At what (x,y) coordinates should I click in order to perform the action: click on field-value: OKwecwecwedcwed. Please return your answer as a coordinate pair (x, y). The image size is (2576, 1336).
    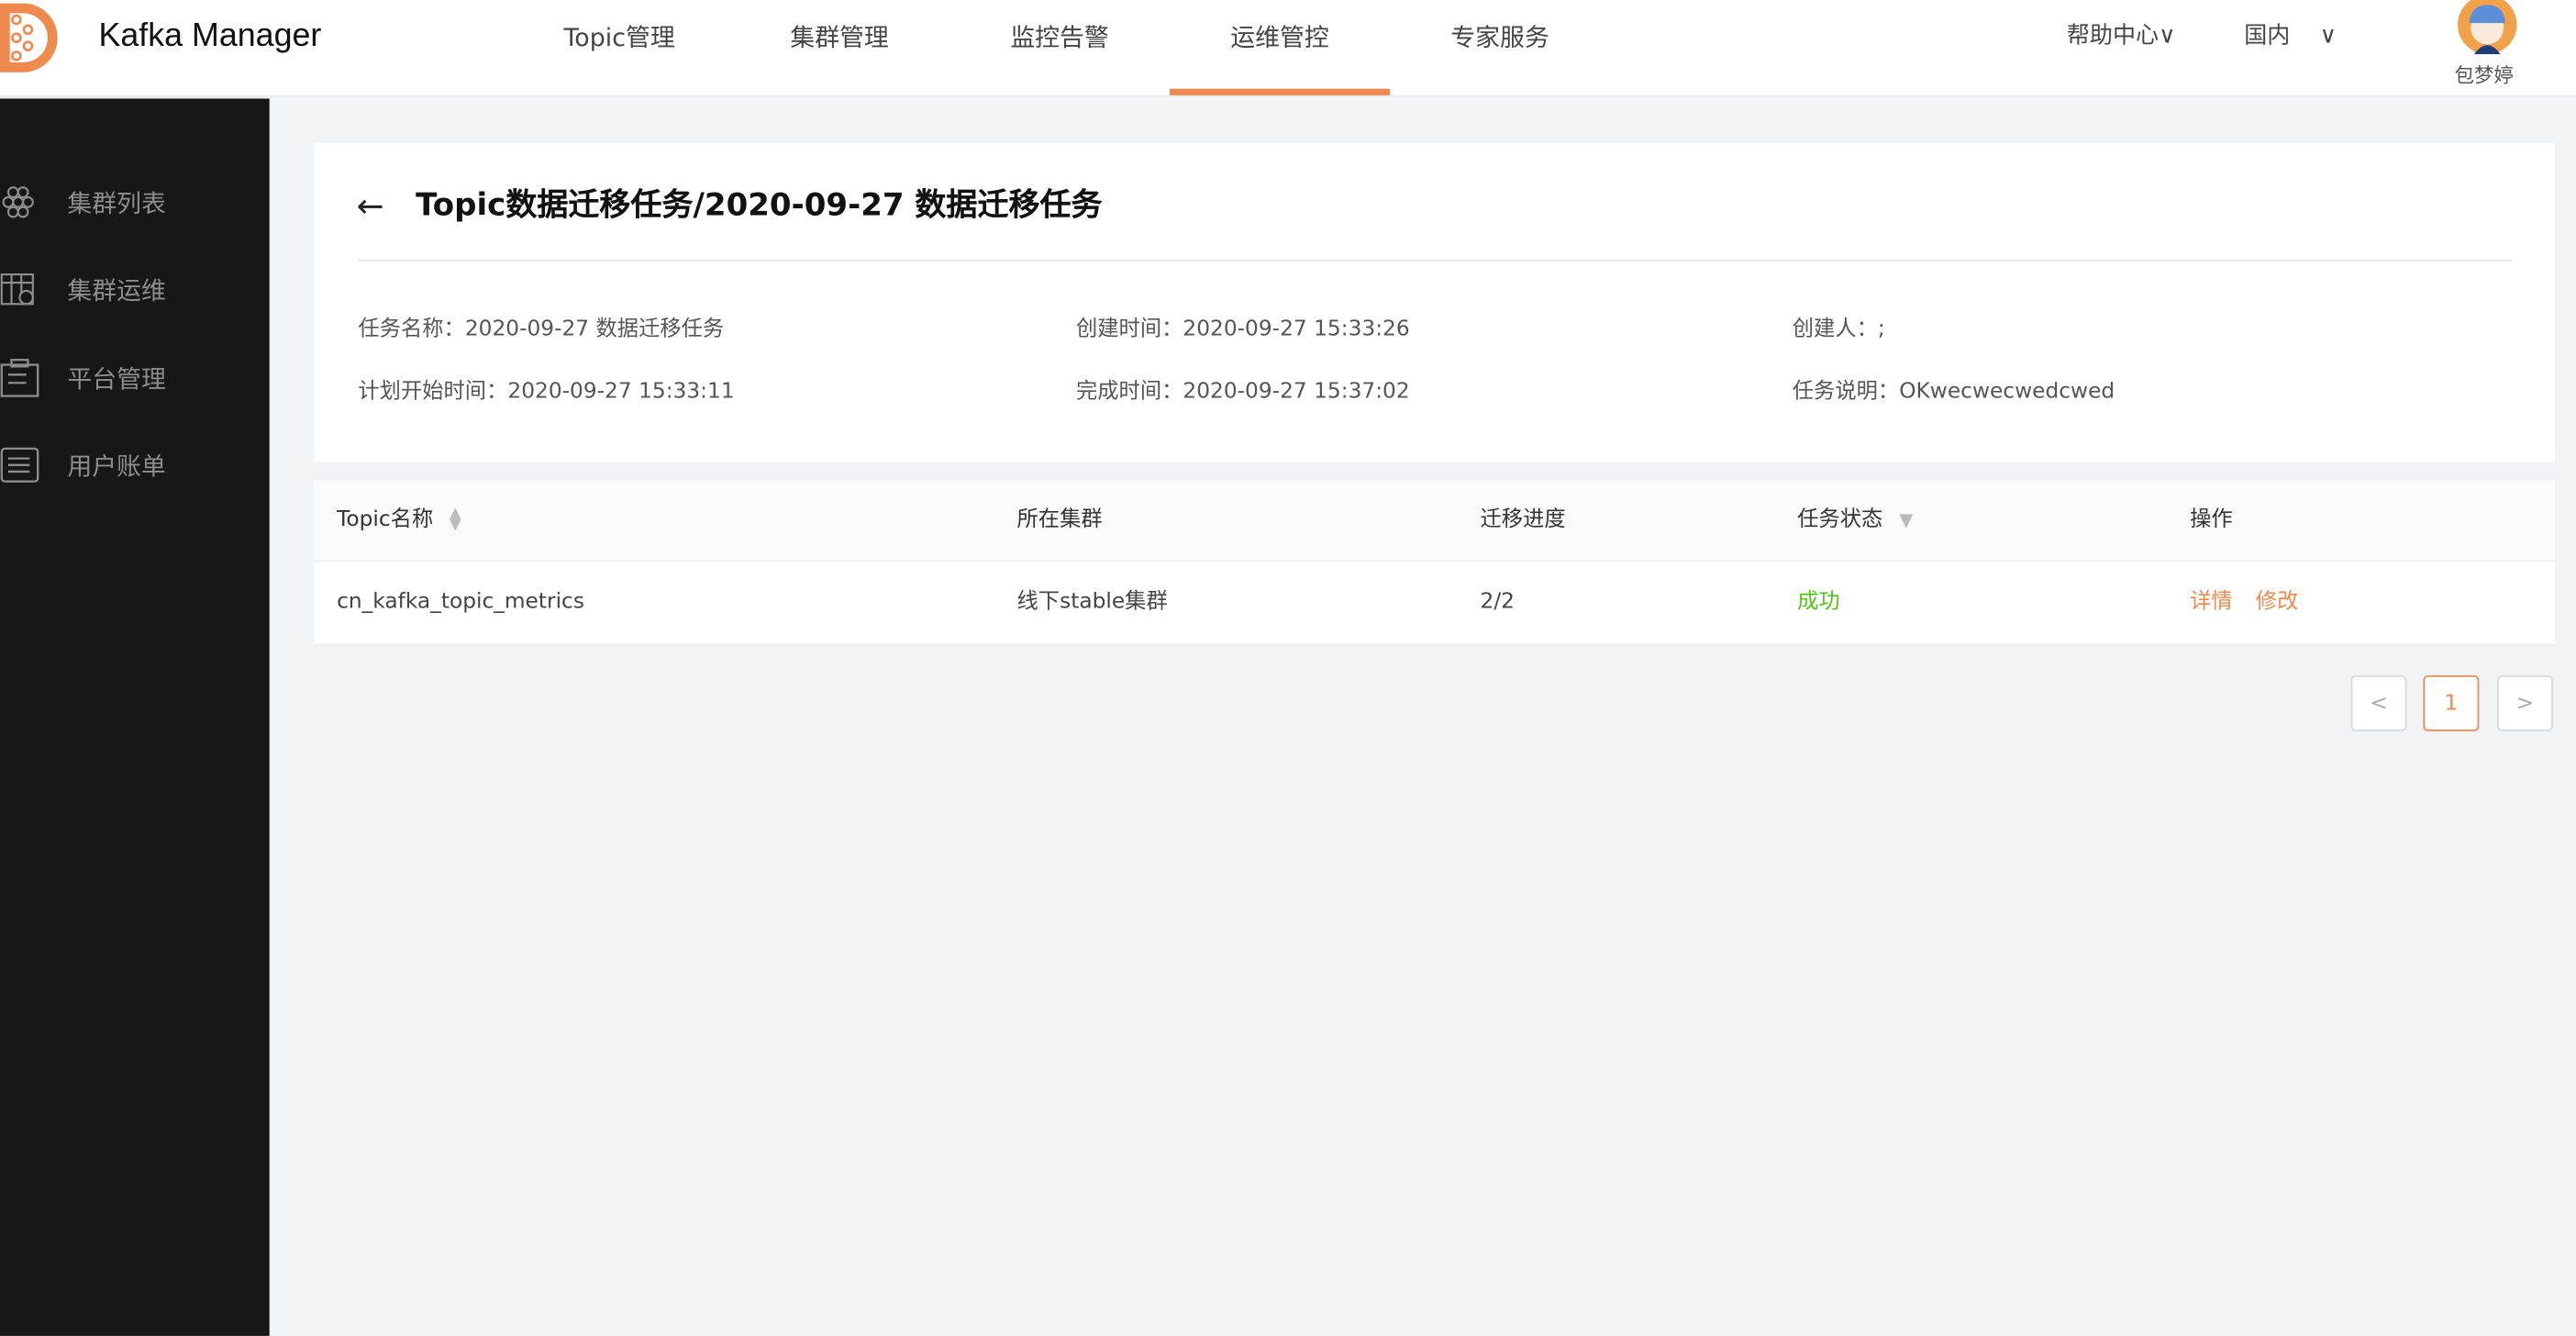
    Looking at the image, I should click on (2007, 392).